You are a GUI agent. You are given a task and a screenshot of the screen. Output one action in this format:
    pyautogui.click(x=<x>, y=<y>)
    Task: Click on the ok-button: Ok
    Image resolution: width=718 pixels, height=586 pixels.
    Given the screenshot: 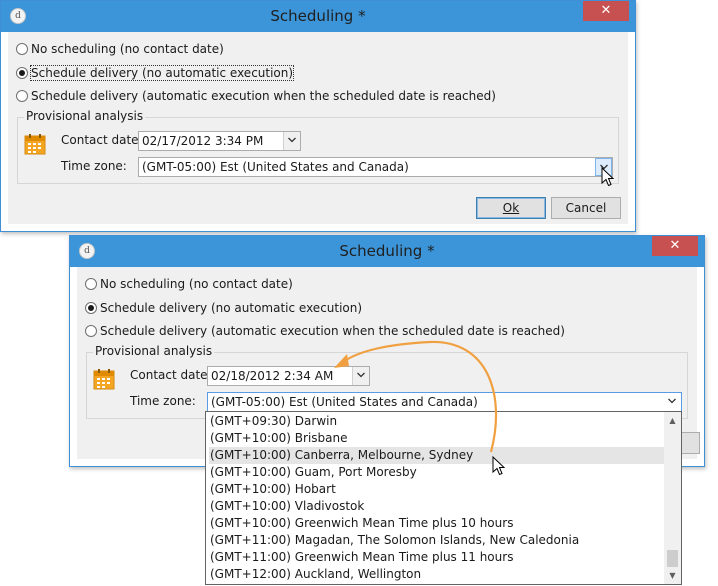 What is the action you would take?
    pyautogui.click(x=511, y=208)
    